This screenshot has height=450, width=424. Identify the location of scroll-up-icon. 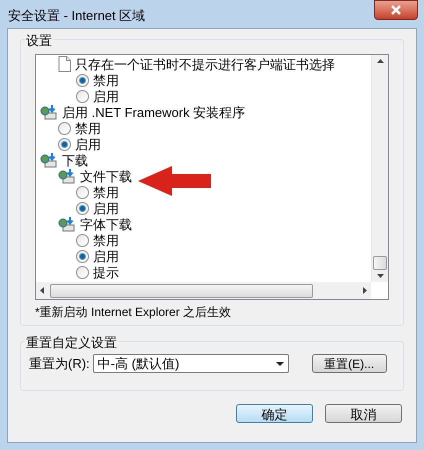
(380, 61).